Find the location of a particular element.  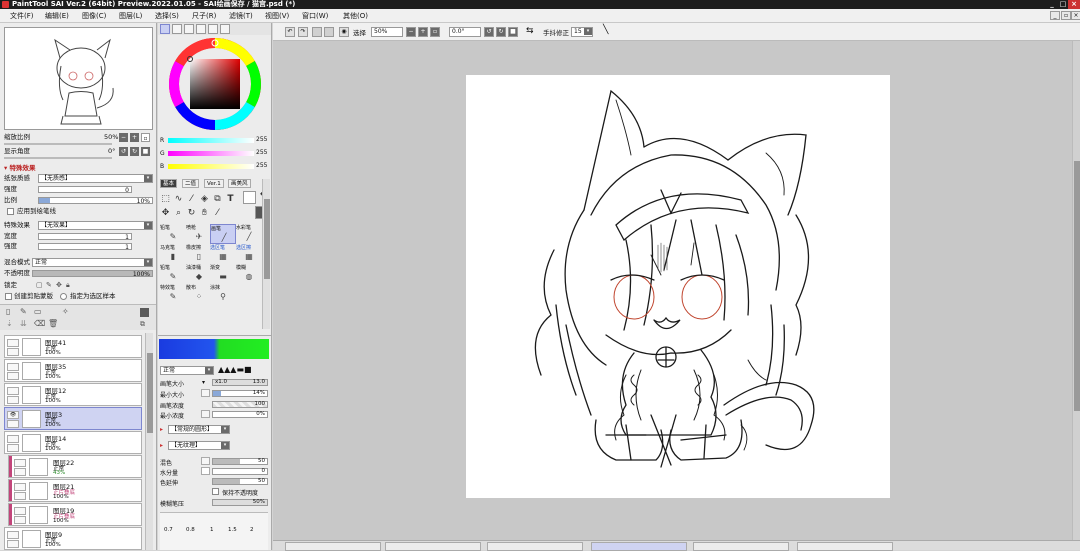

brush-smudge: 涂抹 ⚲ is located at coordinates (223, 294).